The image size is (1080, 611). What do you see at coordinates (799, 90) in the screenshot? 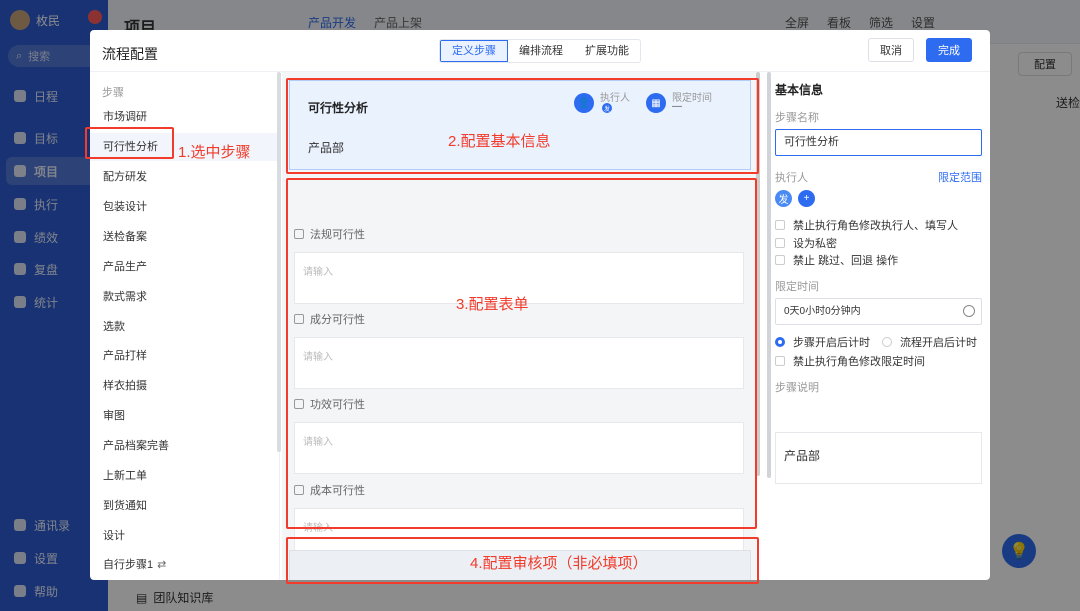
I see `basic-info-title: 基本信息` at bounding box center [799, 90].